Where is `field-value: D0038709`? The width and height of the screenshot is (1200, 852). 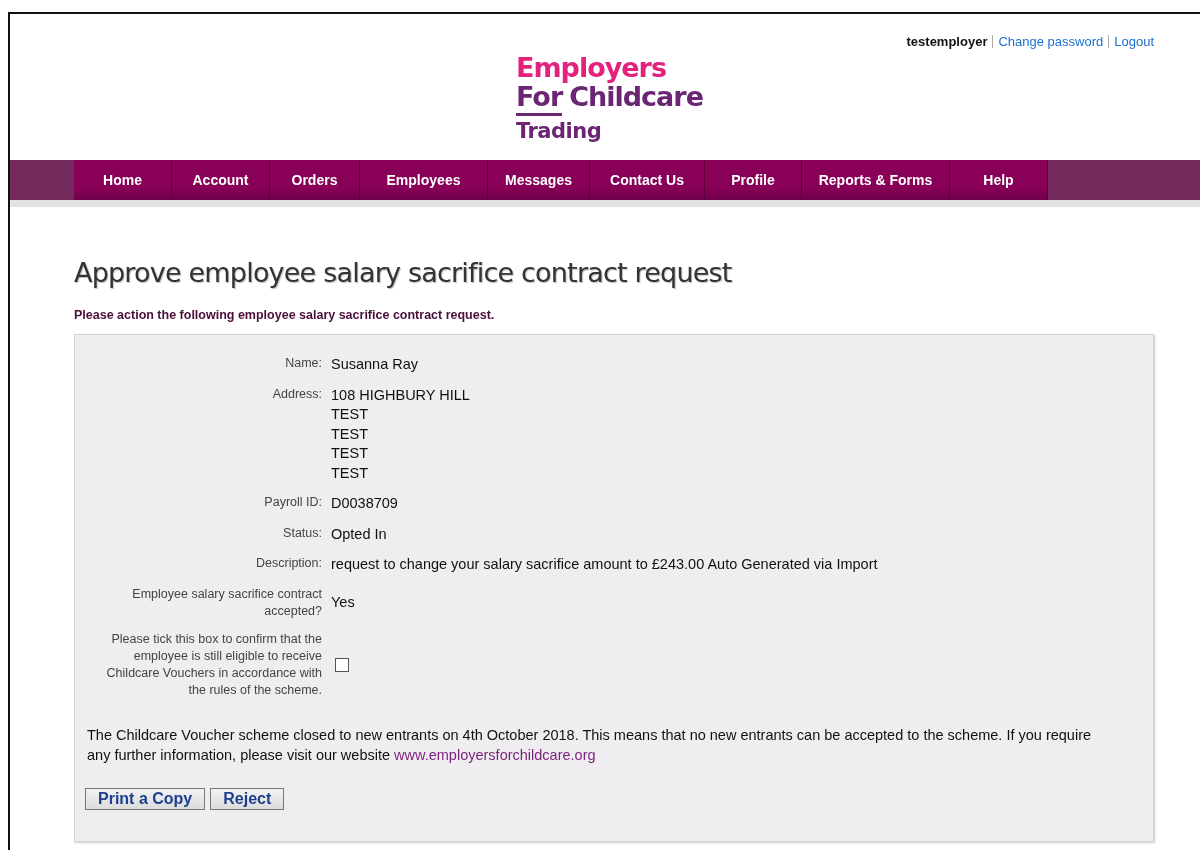
field-value: D0038709 is located at coordinates (365, 503).